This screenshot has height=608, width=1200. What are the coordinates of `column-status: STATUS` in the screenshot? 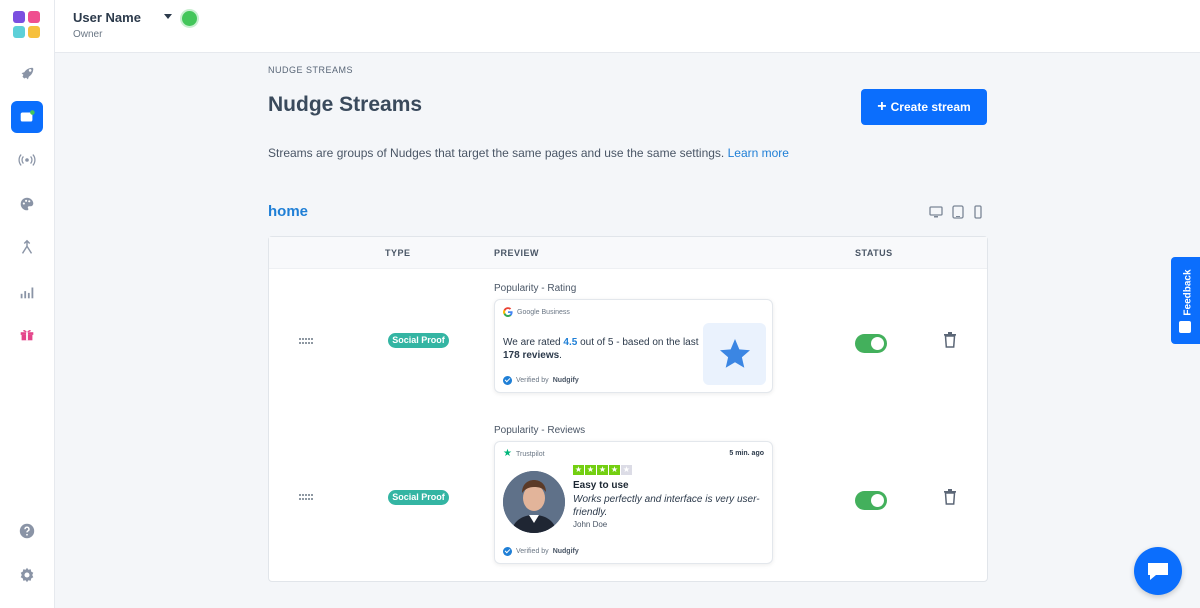 It's located at (874, 253).